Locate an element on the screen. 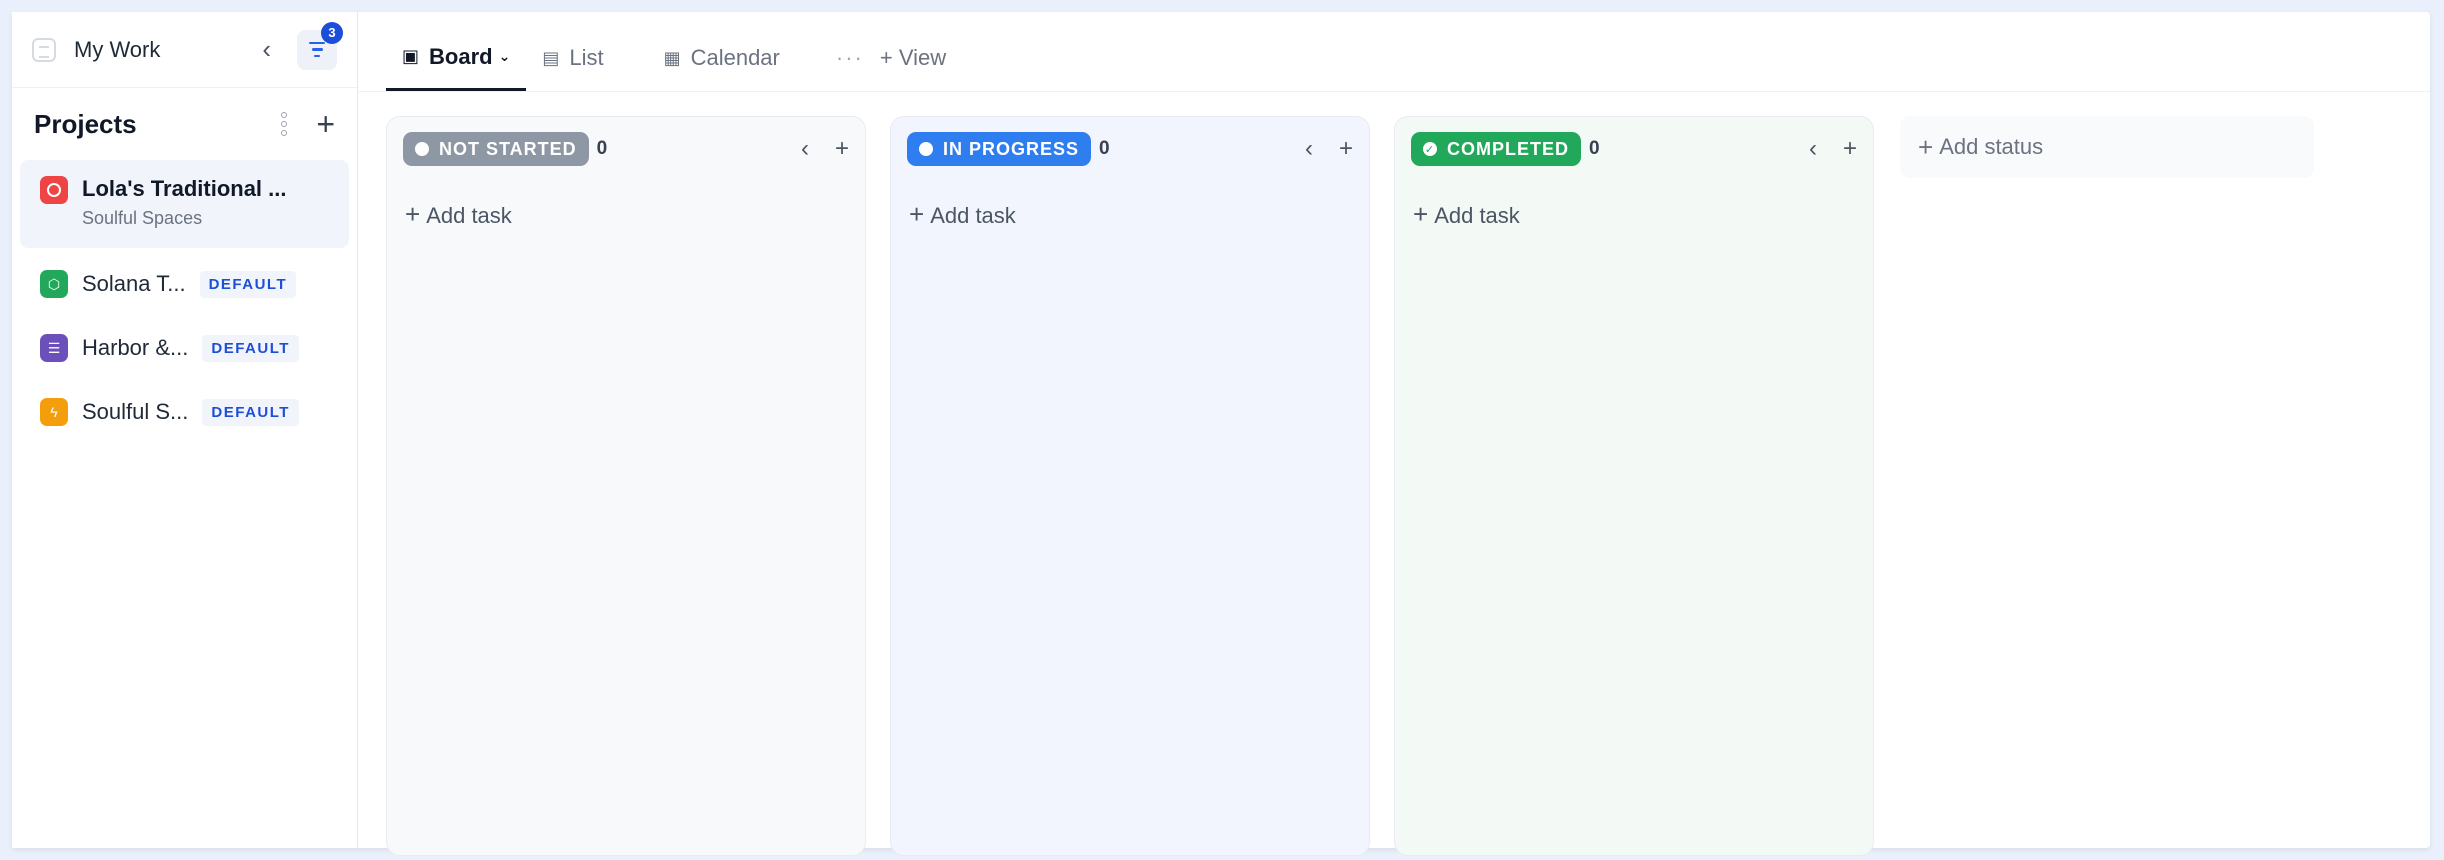  tab-calendar: ▦ Calendar is located at coordinates (722, 58).